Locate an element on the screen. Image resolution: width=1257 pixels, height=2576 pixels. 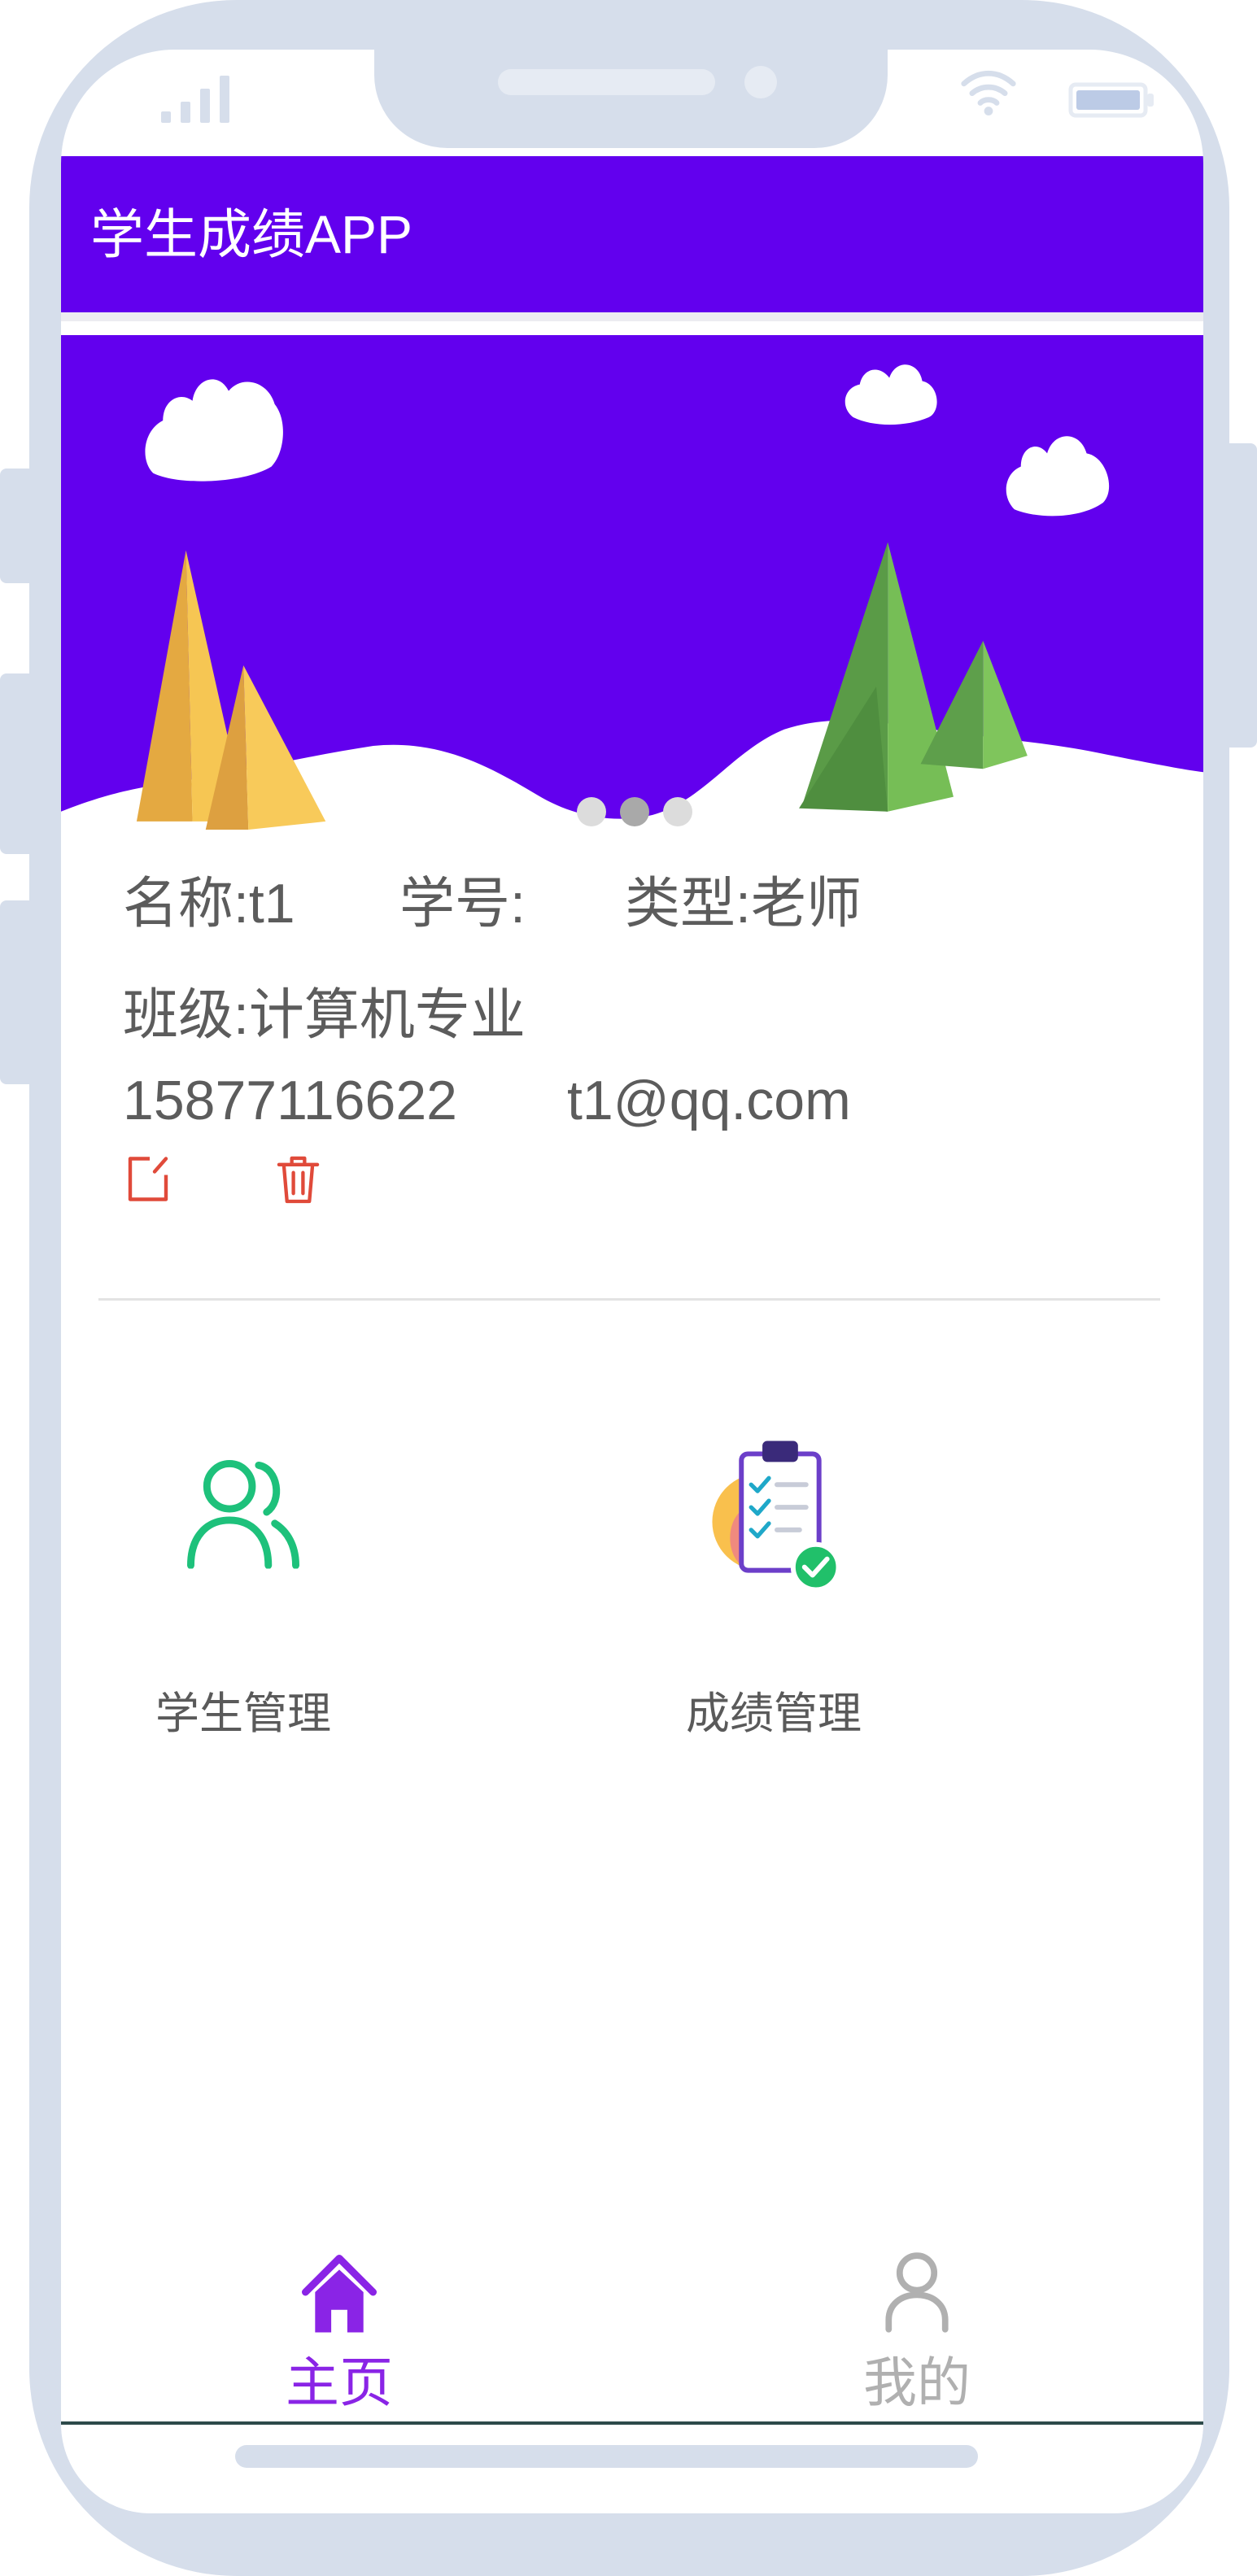
nav-bottom-border is located at coordinates (632, 2423).